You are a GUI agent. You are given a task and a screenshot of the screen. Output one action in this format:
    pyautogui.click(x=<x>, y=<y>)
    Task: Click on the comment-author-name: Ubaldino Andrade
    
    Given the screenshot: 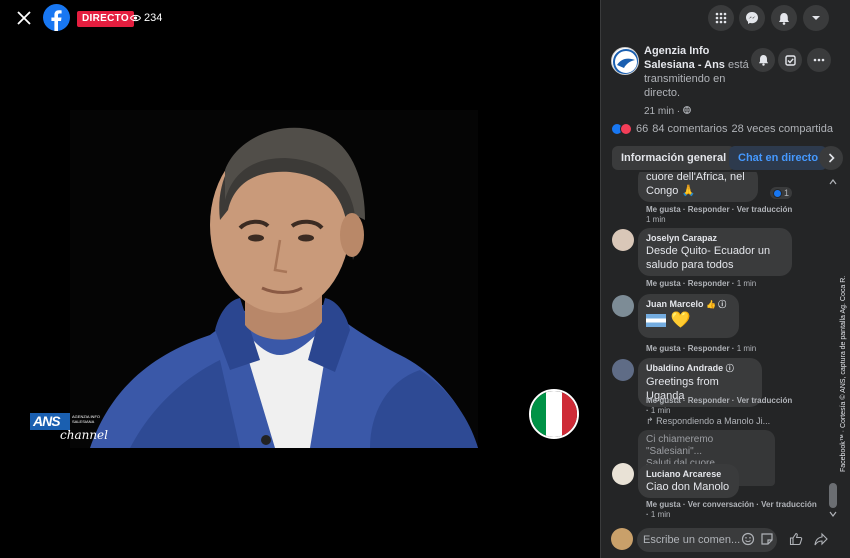 What is the action you would take?
    pyautogui.click(x=684, y=368)
    